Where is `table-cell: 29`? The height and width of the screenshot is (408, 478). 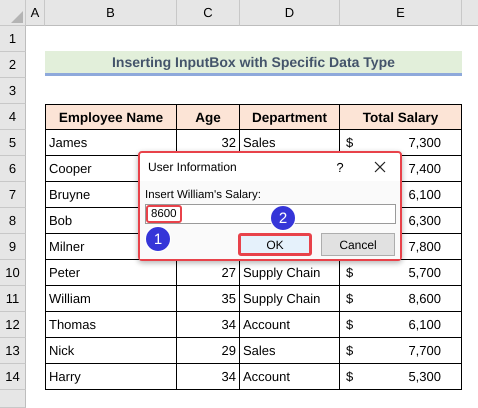 table-cell: 29 is located at coordinates (229, 350).